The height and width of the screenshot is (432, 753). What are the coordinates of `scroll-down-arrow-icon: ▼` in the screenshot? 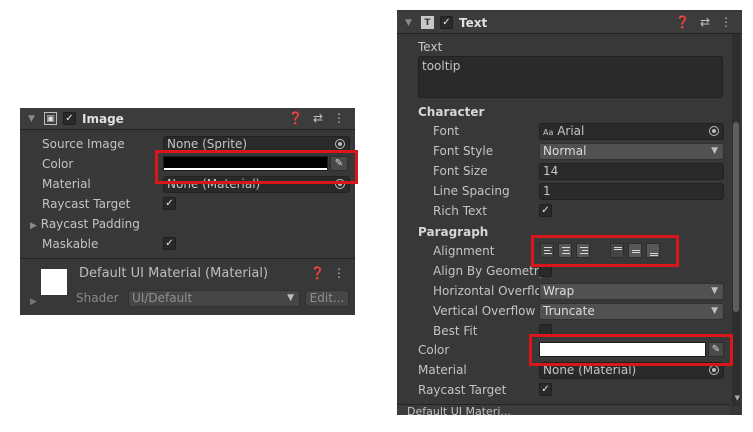 It's located at (737, 398).